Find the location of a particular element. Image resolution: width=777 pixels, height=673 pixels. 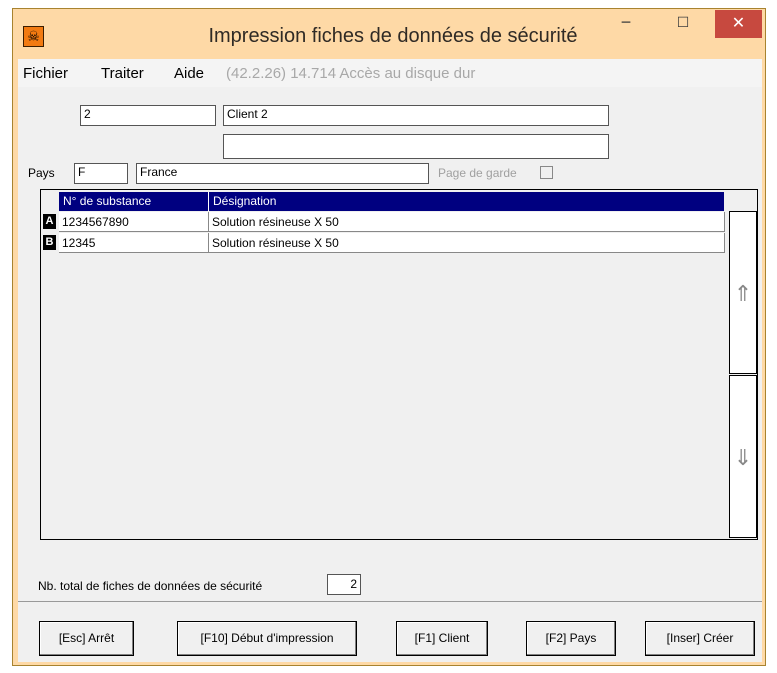

scroll-down-button: ⇓ is located at coordinates (743, 456).